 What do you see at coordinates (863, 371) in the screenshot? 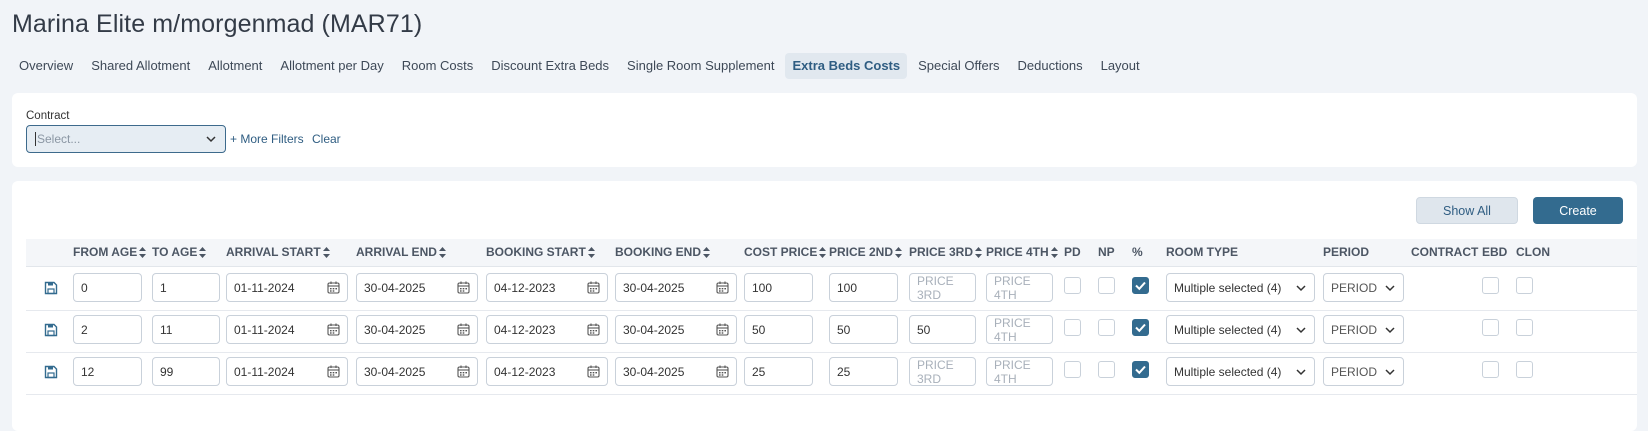
I see `price-2nd-input: 25` at bounding box center [863, 371].